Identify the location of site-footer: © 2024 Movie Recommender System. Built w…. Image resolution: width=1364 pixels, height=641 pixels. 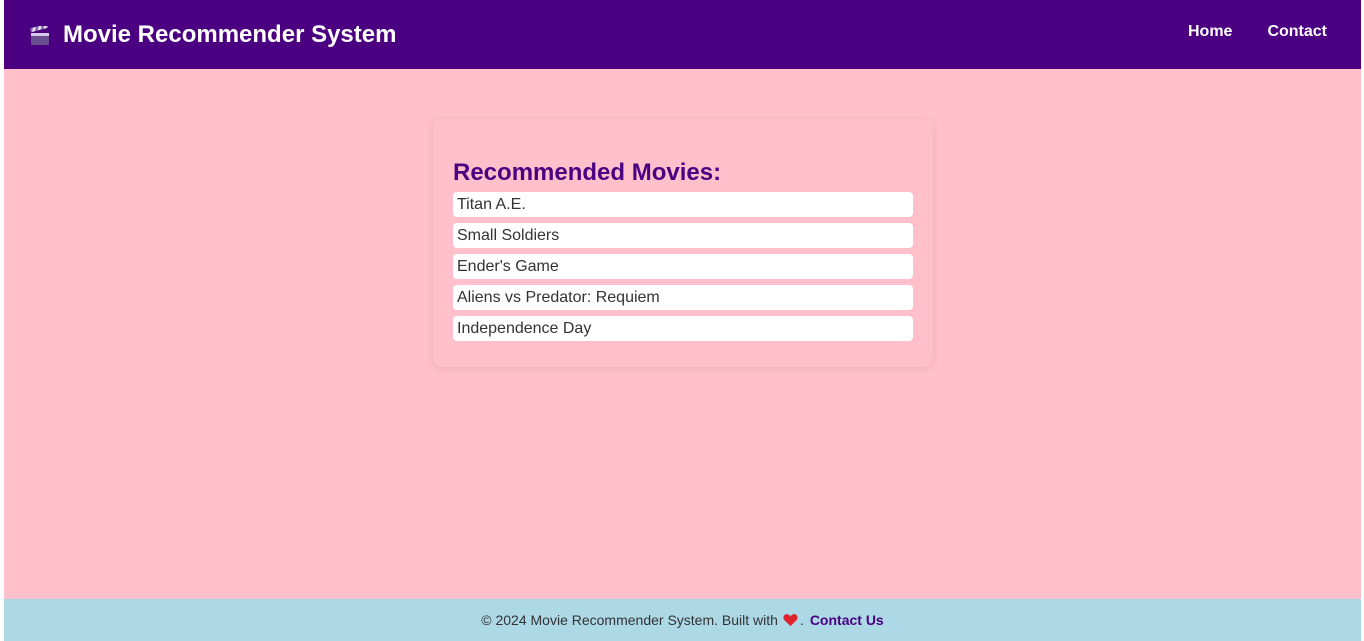
(682, 620).